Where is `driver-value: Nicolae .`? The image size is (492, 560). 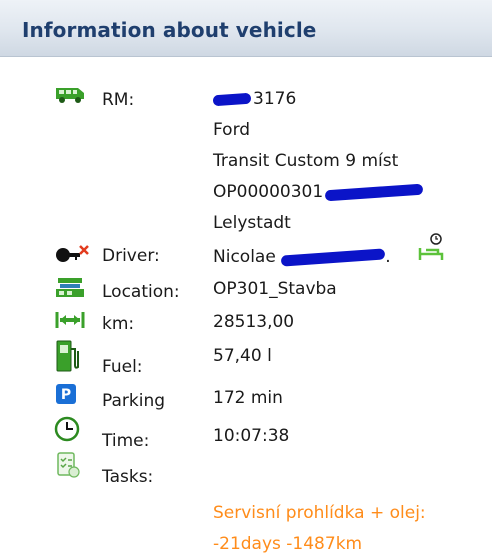 driver-value: Nicolae . is located at coordinates (302, 257).